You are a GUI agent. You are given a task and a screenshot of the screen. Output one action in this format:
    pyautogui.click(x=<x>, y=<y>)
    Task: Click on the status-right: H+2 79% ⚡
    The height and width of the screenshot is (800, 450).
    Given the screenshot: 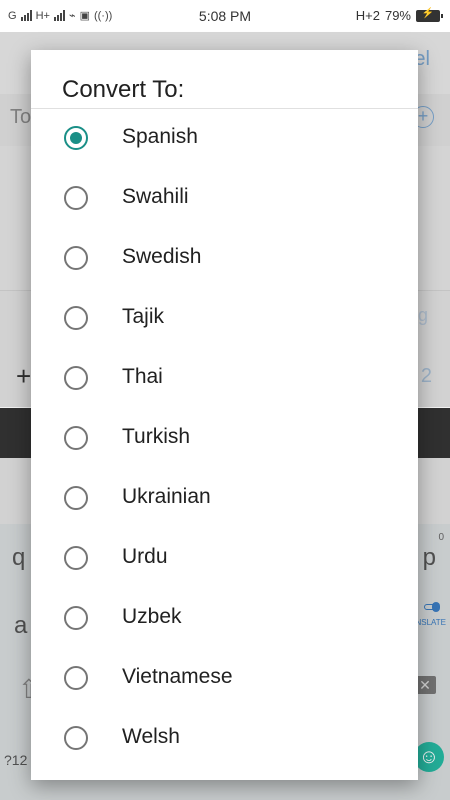 What is the action you would take?
    pyautogui.click(x=399, y=15)
    